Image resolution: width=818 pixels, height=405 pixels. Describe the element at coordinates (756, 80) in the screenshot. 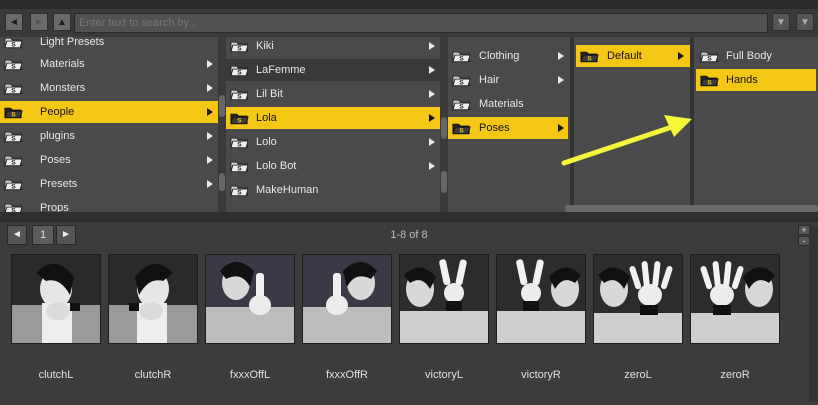

I see `file-item-selected: Hands` at that location.